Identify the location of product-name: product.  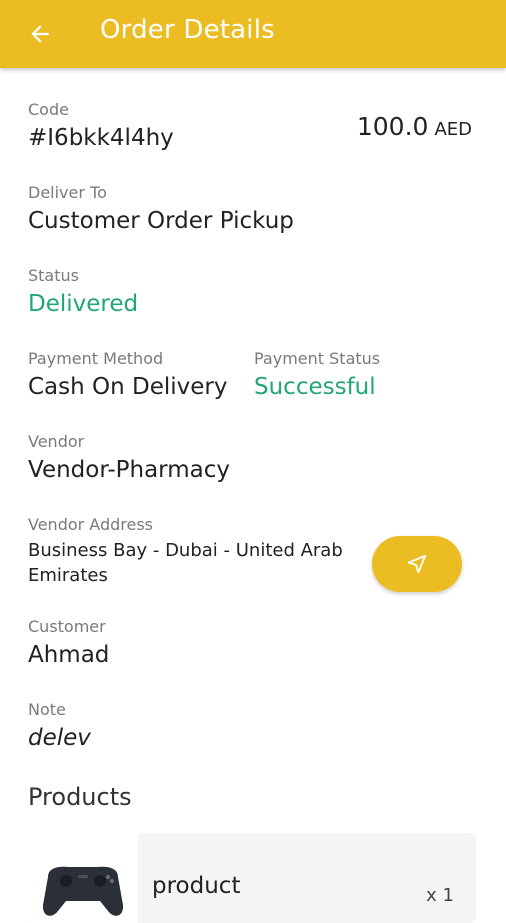
(196, 886).